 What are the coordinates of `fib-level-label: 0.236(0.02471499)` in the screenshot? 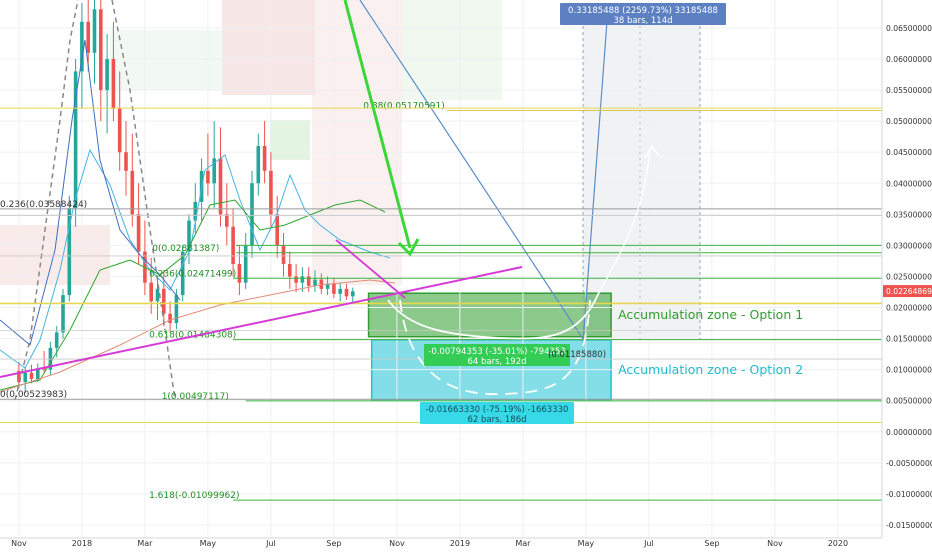 It's located at (192, 274).